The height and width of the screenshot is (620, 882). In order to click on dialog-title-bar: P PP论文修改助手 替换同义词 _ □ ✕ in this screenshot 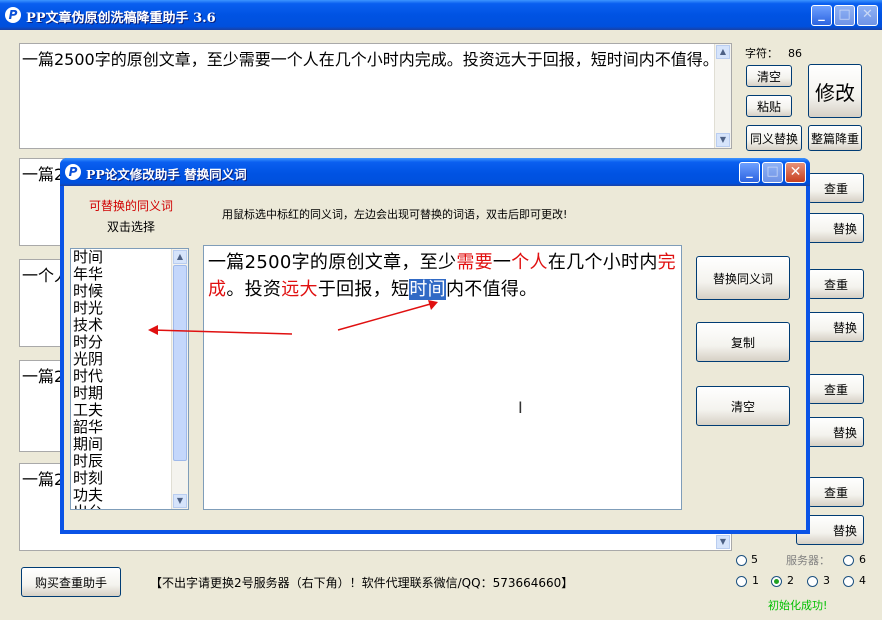, I will do `click(435, 172)`.